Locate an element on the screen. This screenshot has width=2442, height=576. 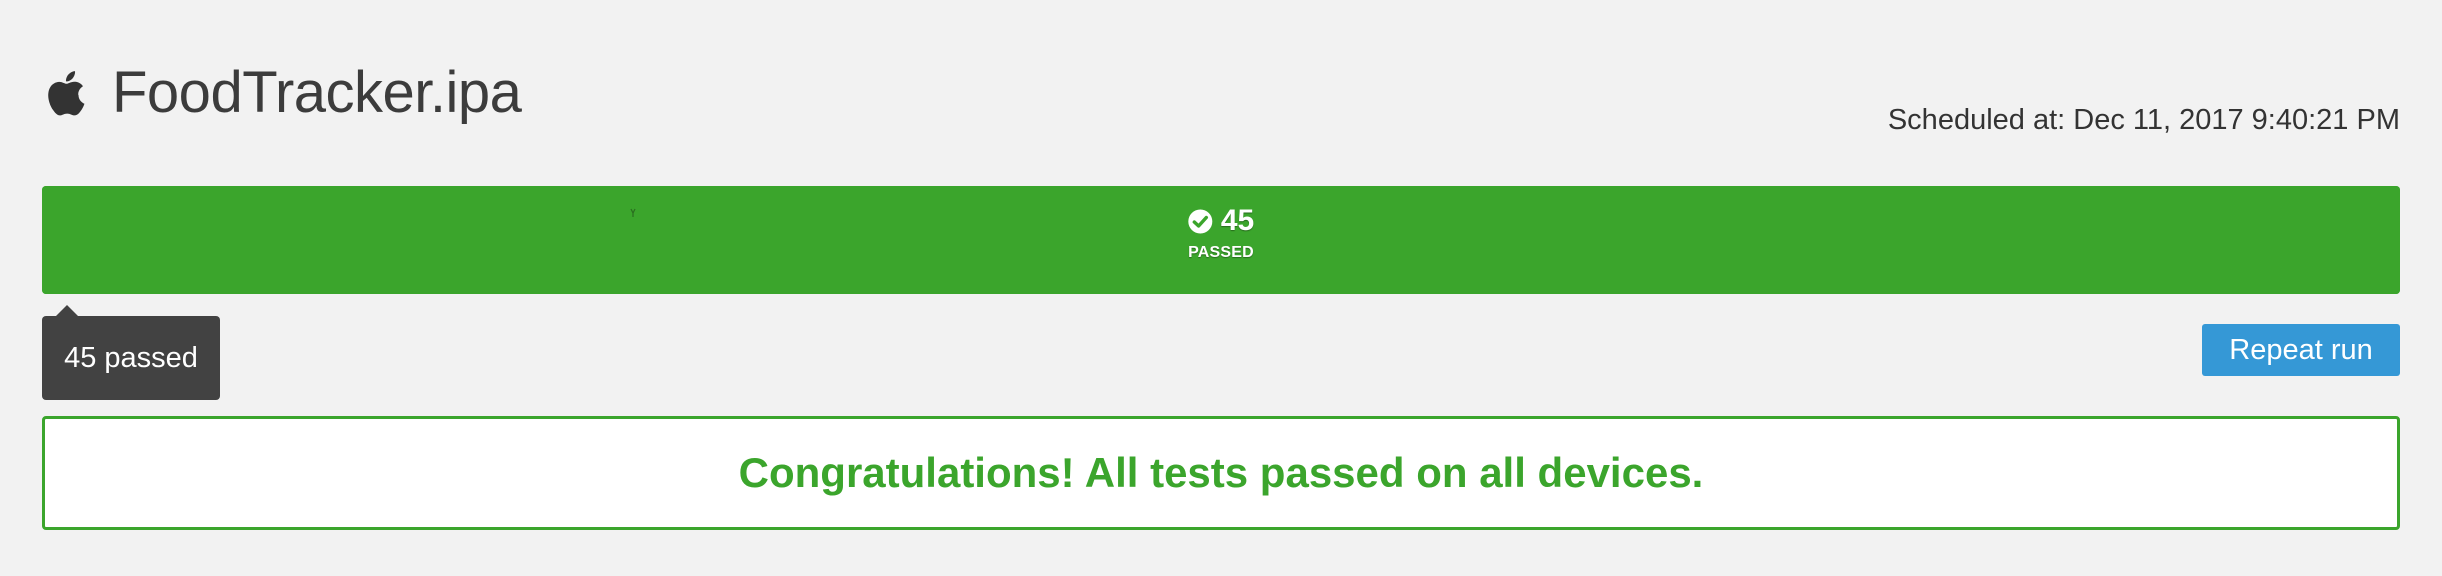
app-title: FoodTracker.ipa is located at coordinates (317, 92).